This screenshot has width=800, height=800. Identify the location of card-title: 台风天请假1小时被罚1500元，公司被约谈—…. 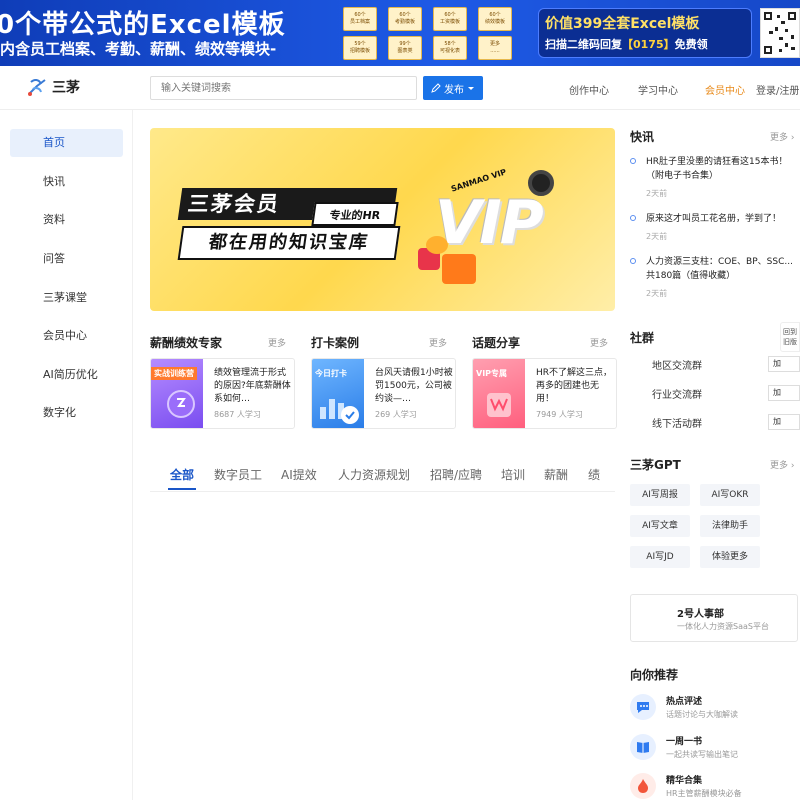
(414, 386).